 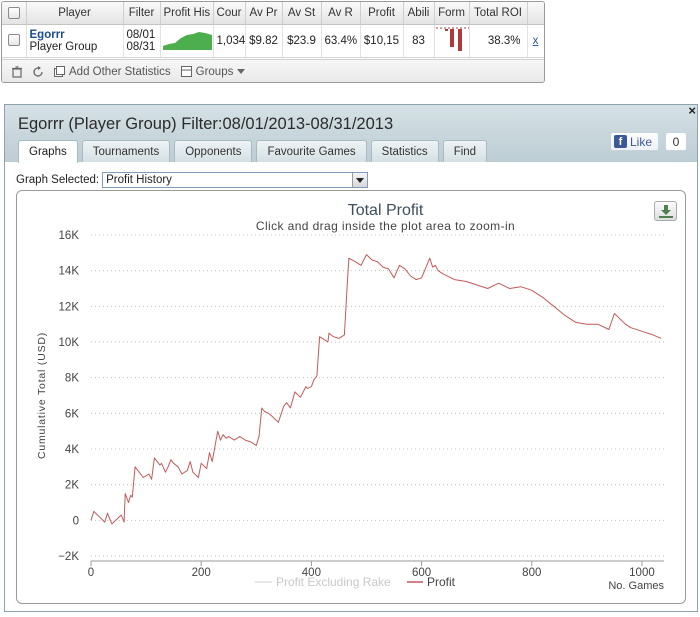 What do you see at coordinates (535, 13) in the screenshot?
I see `column-header-remove` at bounding box center [535, 13].